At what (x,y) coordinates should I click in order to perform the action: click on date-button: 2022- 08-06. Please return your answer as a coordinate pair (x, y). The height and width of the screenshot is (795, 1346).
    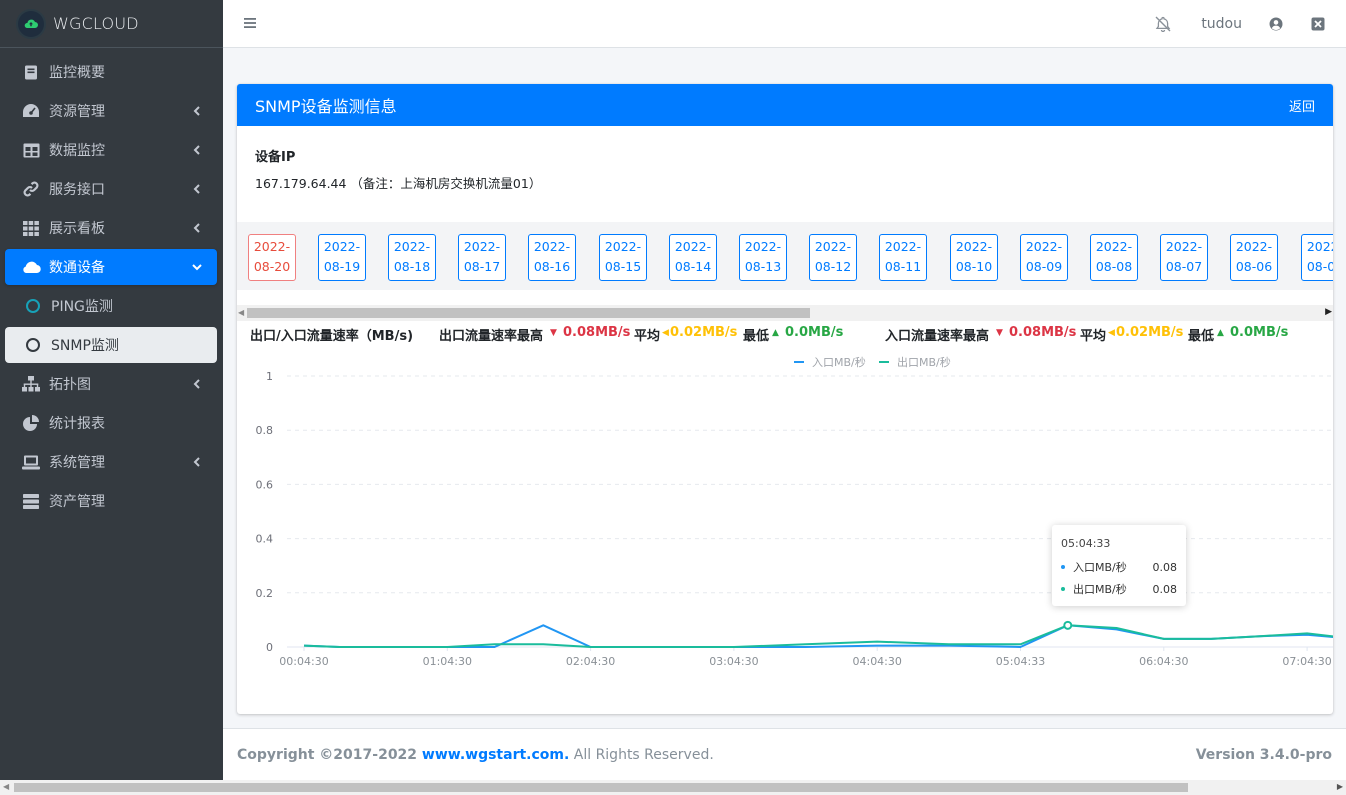
    Looking at the image, I should click on (1254, 257).